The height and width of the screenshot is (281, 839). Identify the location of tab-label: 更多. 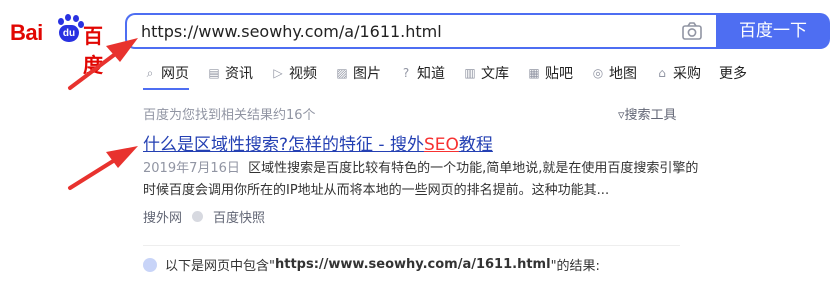
(733, 74).